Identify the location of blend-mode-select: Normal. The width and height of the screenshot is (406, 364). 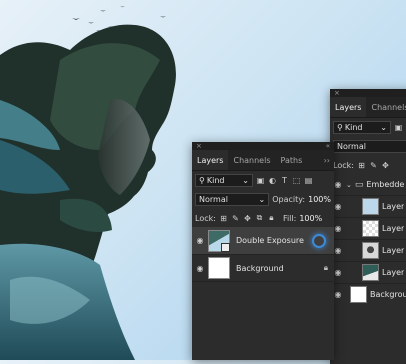
(369, 146).